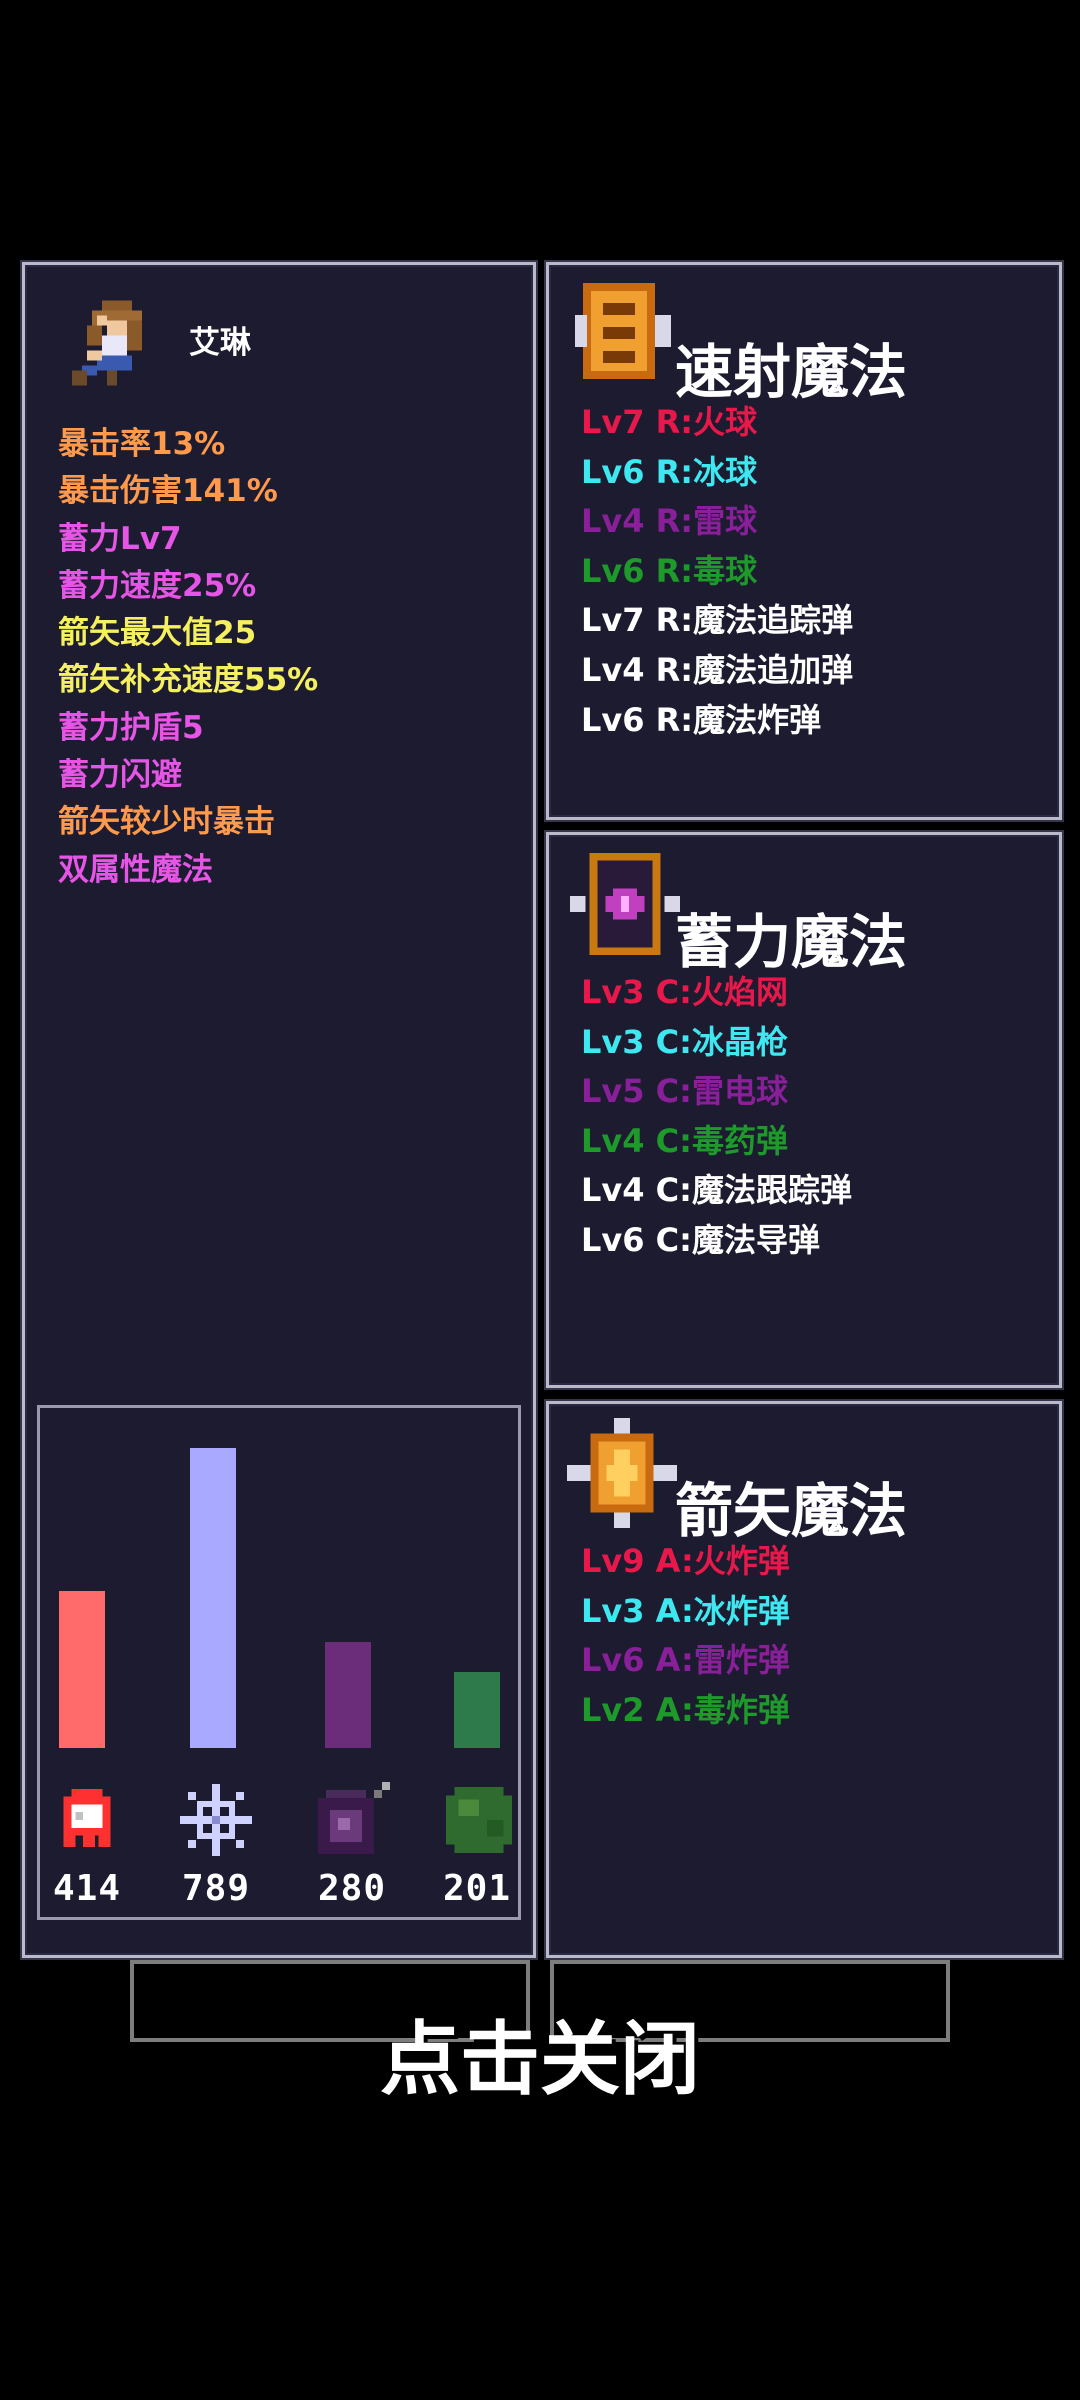  Describe the element at coordinates (700, 1239) in the screenshot. I see `charge-magic-item: Lv6 C:魔法导弹` at that location.